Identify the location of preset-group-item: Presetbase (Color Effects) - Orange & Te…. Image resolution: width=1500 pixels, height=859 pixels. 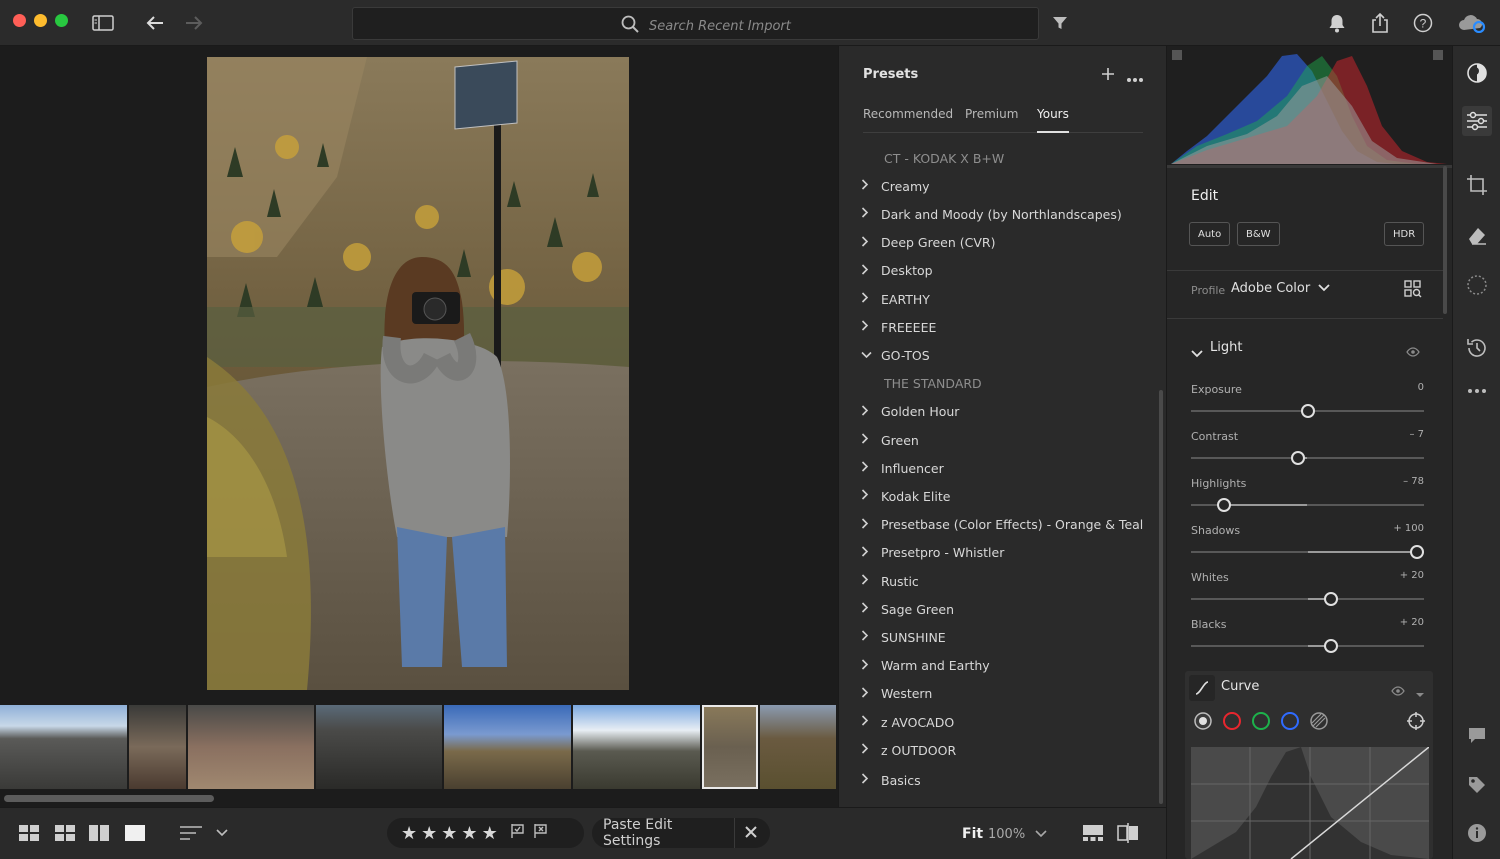
(1002, 525).